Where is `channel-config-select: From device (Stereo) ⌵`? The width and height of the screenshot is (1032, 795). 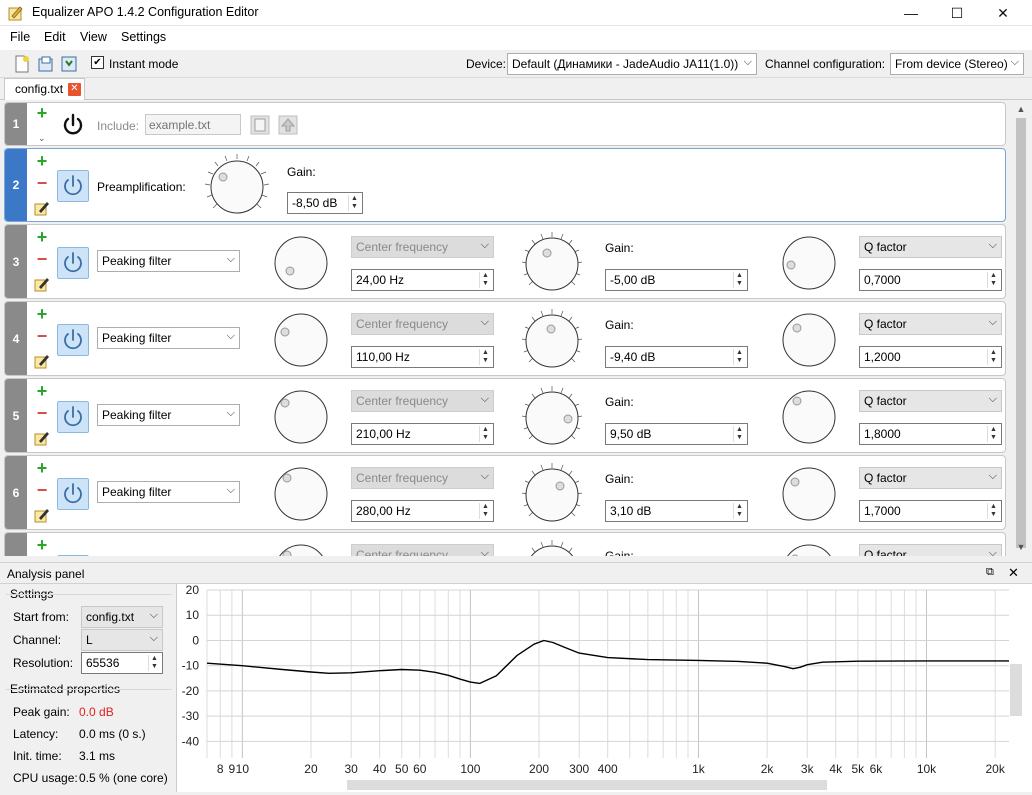
channel-config-select: From device (Stereo) ⌵ is located at coordinates (957, 64).